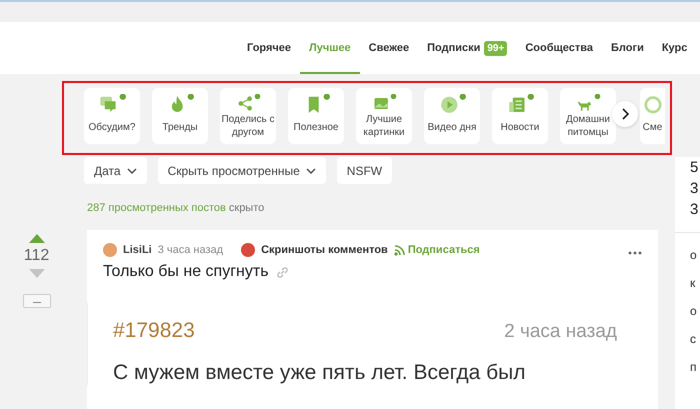  Describe the element at coordinates (320, 373) in the screenshot. I see `quote-text: С мужем вместе уже пять лет. Всегда был` at that location.